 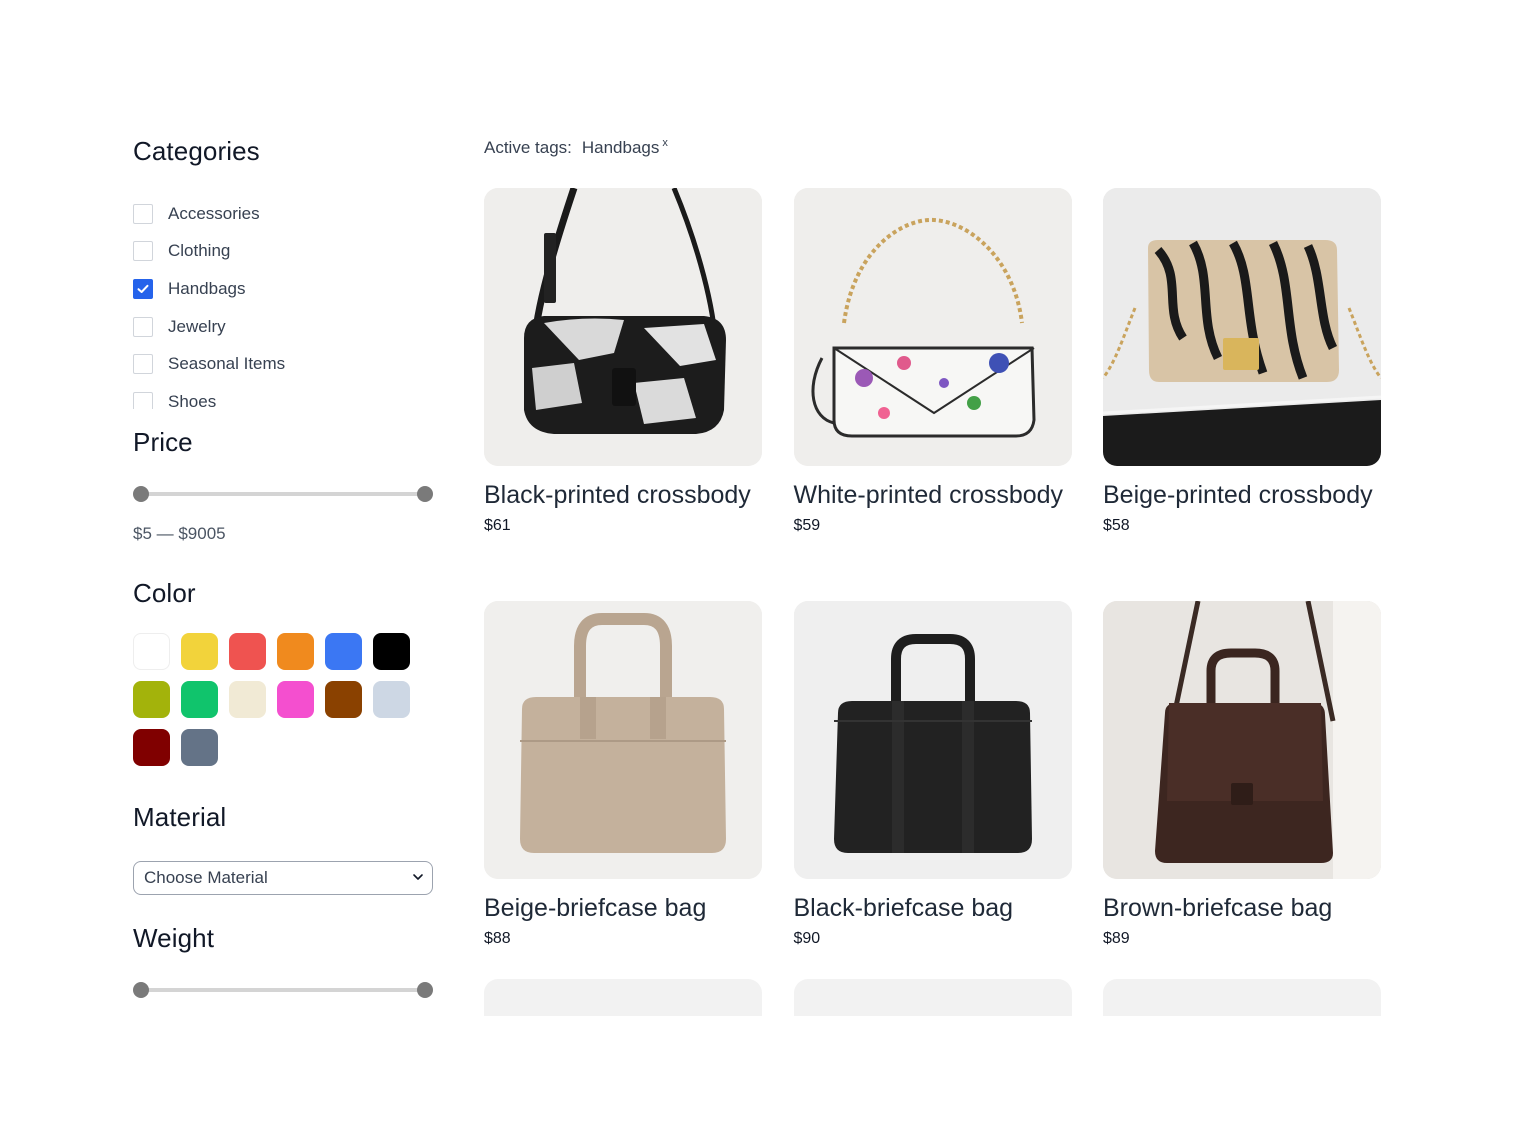 I want to click on checkbox-seasonal-items, so click(x=143, y=364).